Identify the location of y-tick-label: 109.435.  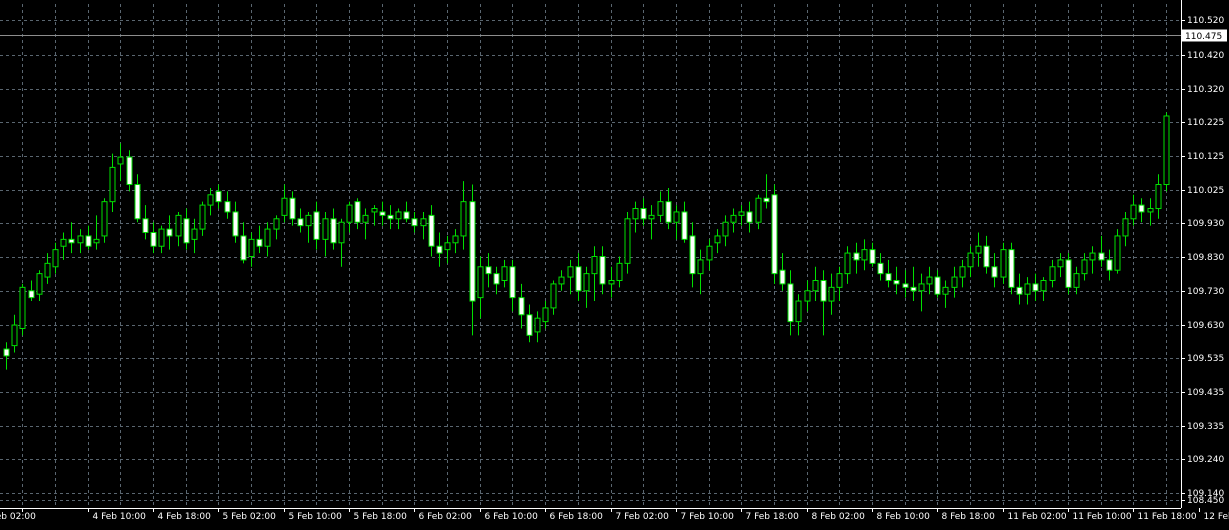
(1205, 393).